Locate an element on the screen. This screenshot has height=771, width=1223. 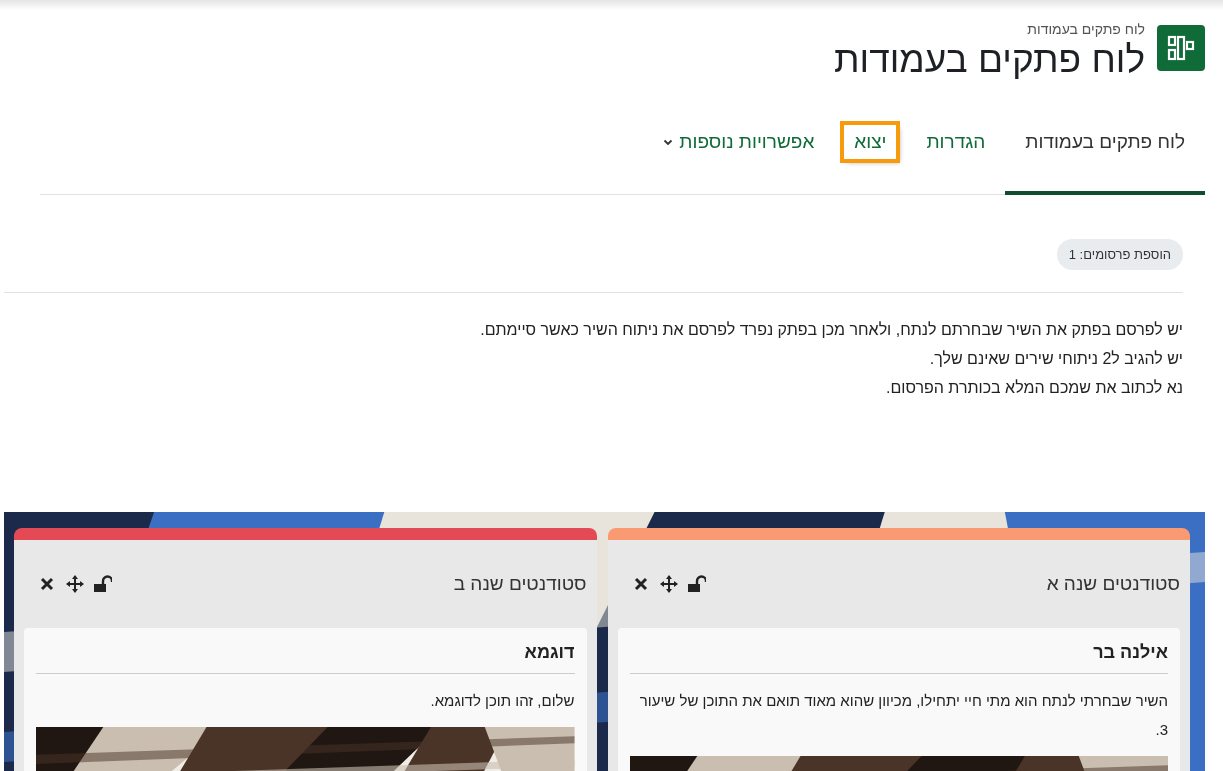
instruction-text: יש לפרסם בפתק את השיר שבחרתם לנתח, ולאחר מכן בפתק נפרד לפרסם את ניתוח השיר כאשר סיימתם. is located at coordinates (831, 330).